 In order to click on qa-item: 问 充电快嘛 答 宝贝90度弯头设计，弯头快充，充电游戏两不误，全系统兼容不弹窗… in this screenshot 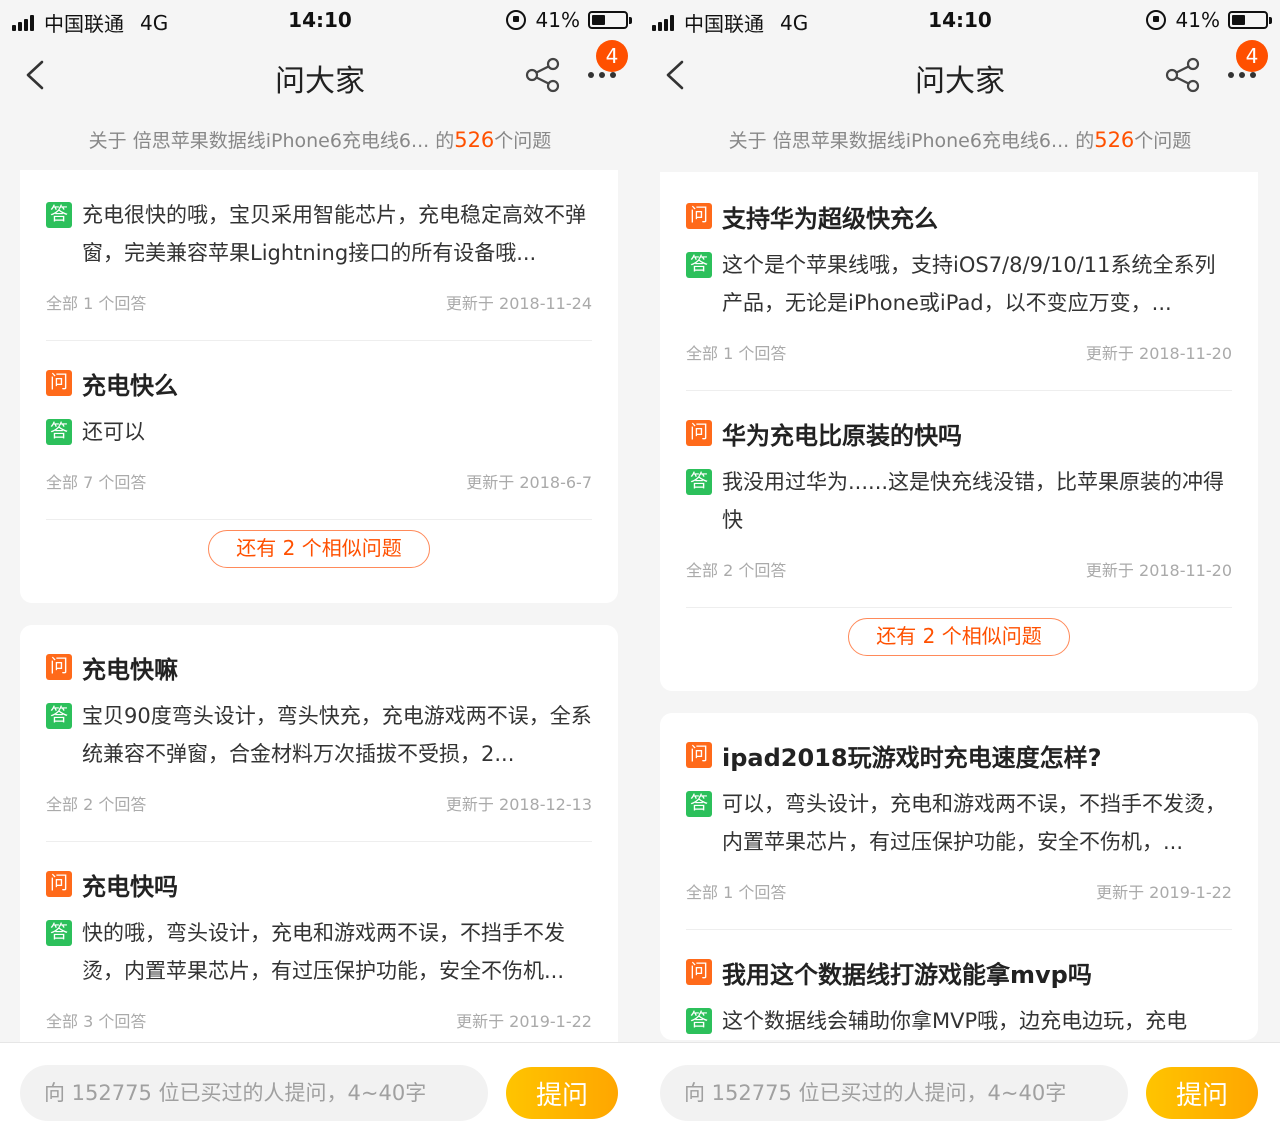, I will do `click(319, 733)`.